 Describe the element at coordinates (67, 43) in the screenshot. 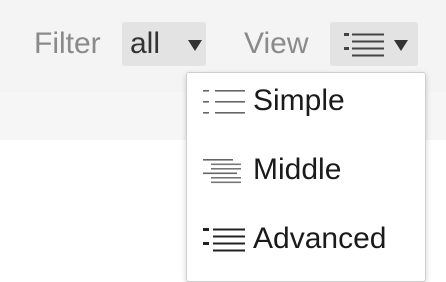

I see `filter-label: Filter` at that location.